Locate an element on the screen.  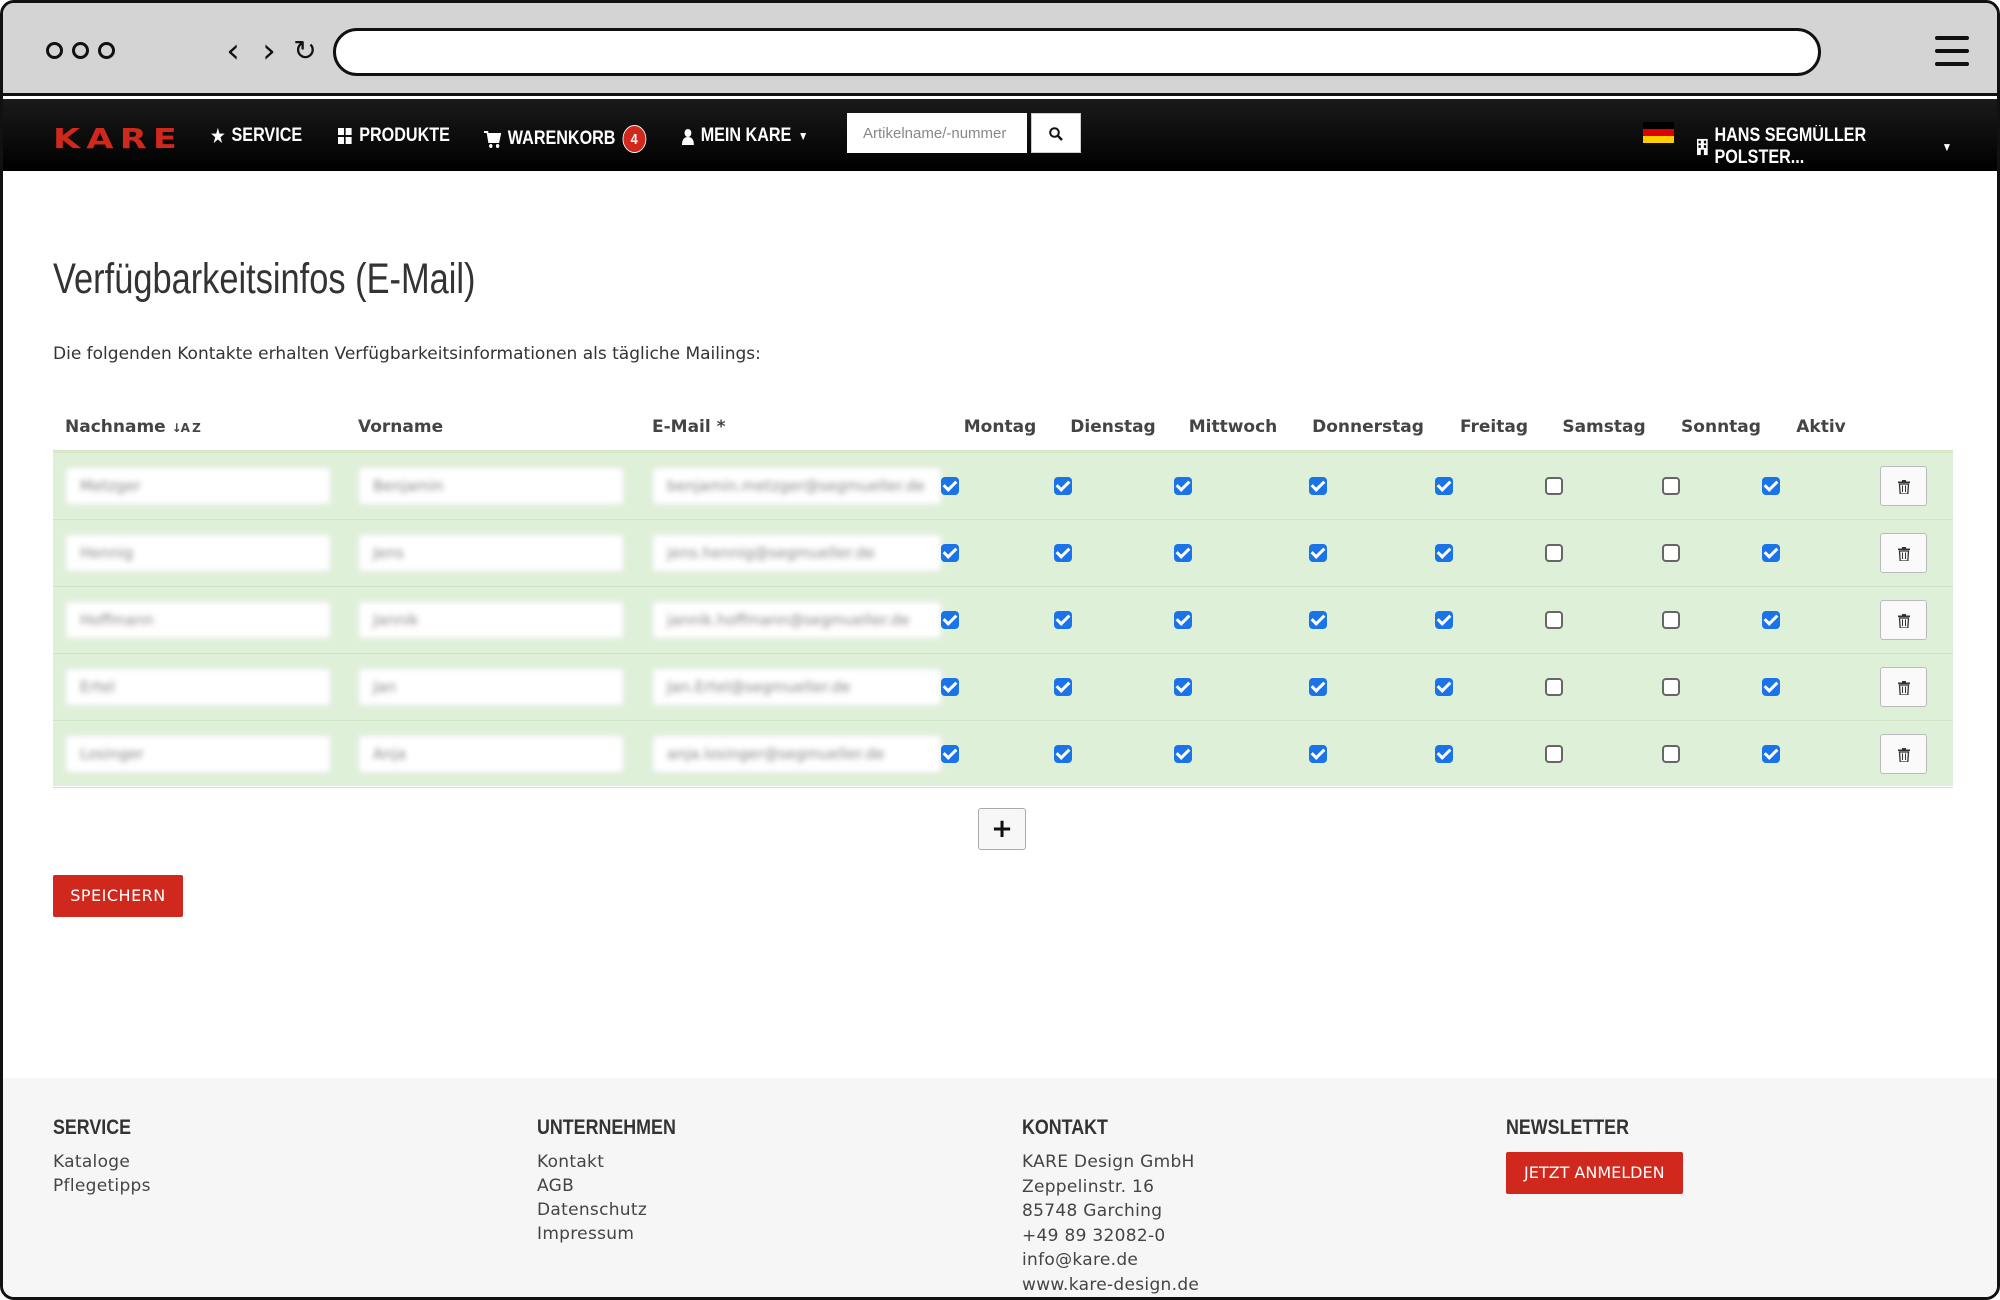
search-input is located at coordinates (937, 133).